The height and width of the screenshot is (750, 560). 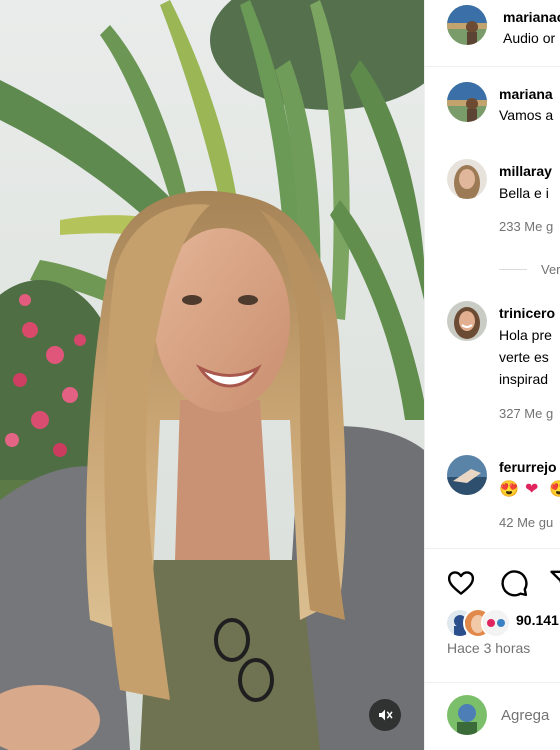 I want to click on liker-avatar, so click(x=496, y=623).